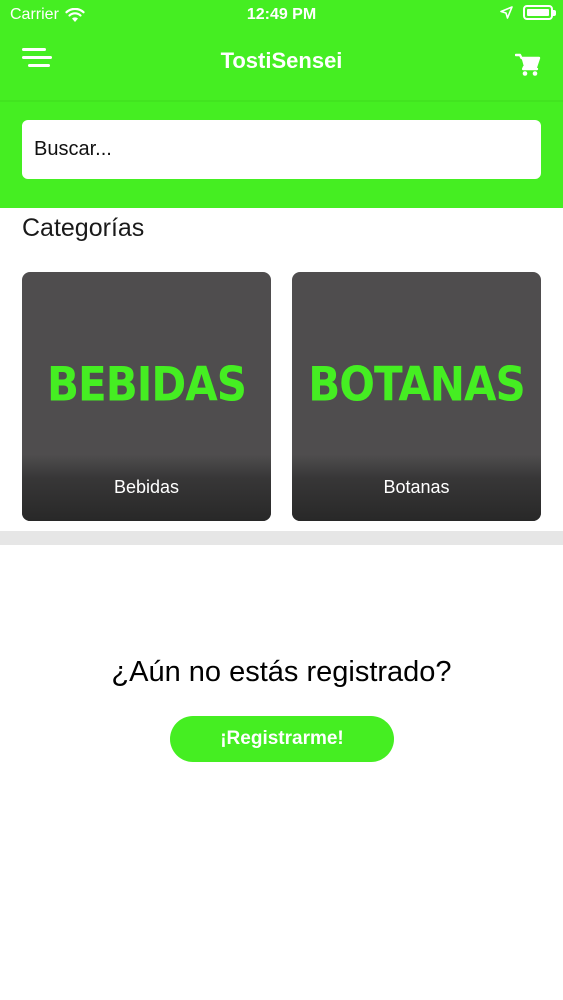  What do you see at coordinates (147, 384) in the screenshot?
I see `category-image-text: BEBIDAS` at bounding box center [147, 384].